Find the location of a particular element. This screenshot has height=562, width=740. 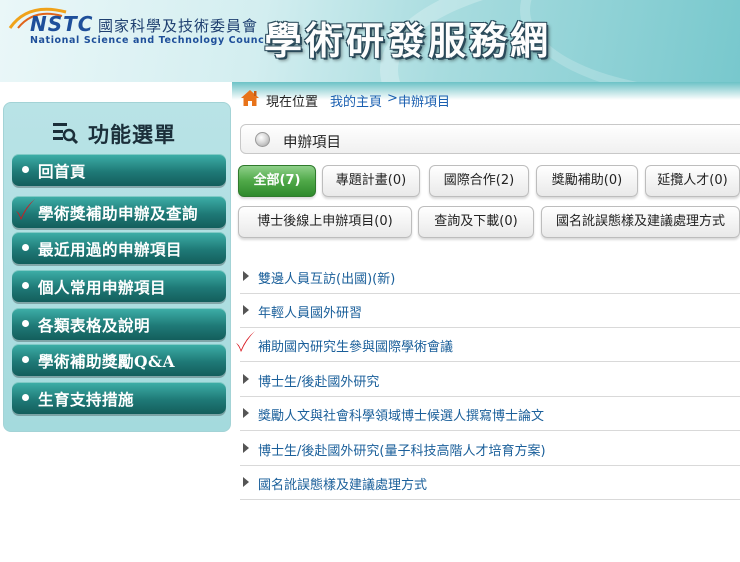

list-item-link: 年輕人員國外研習 is located at coordinates (310, 311).